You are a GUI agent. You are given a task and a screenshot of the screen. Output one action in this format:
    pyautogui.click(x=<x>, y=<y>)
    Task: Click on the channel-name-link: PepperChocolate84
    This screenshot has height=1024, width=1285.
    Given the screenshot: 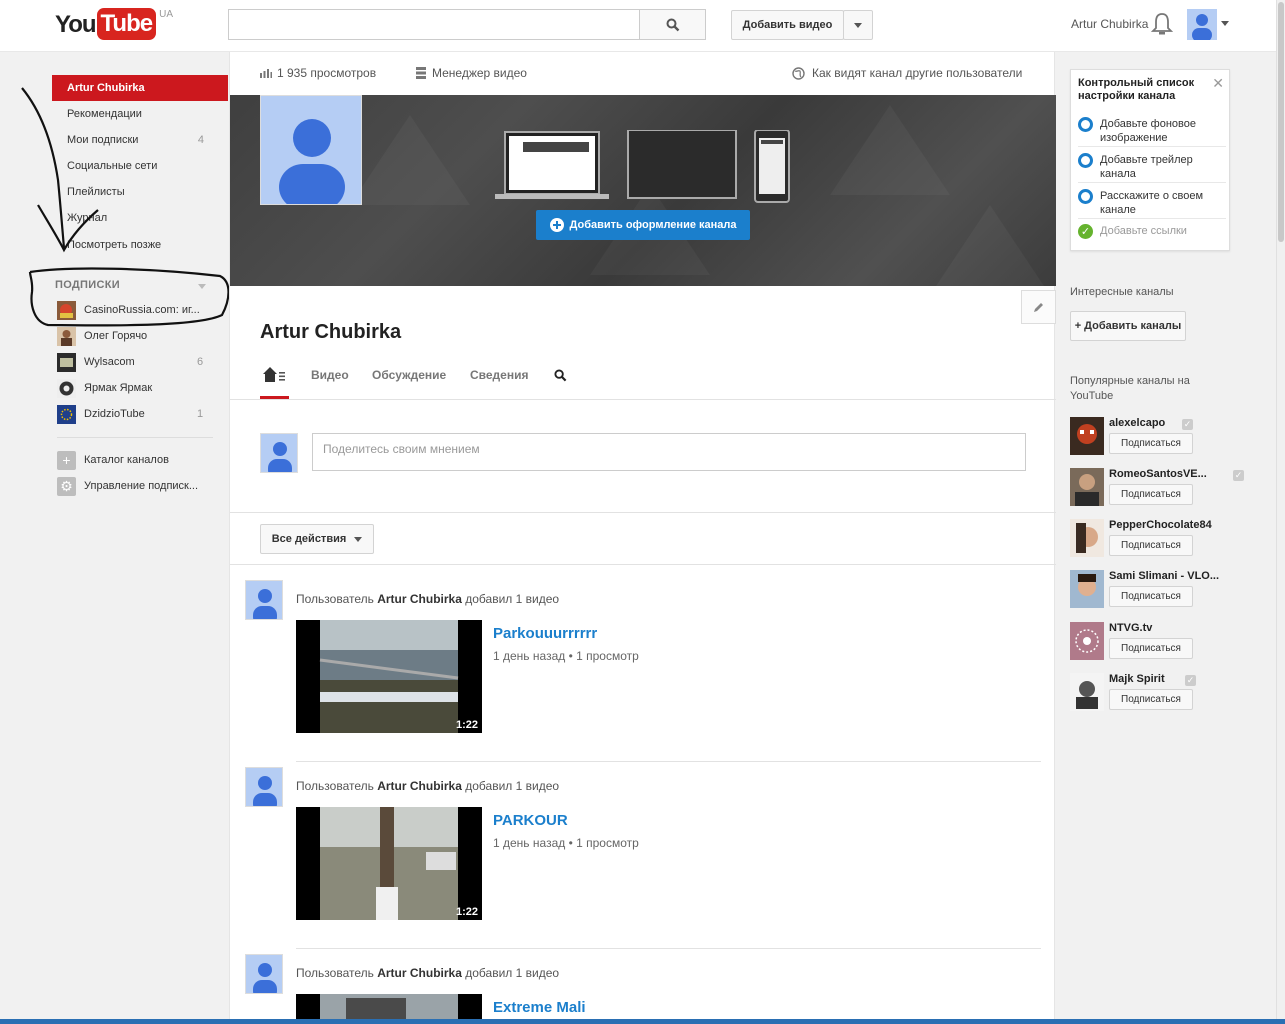 What is the action you would take?
    pyautogui.click(x=1169, y=525)
    